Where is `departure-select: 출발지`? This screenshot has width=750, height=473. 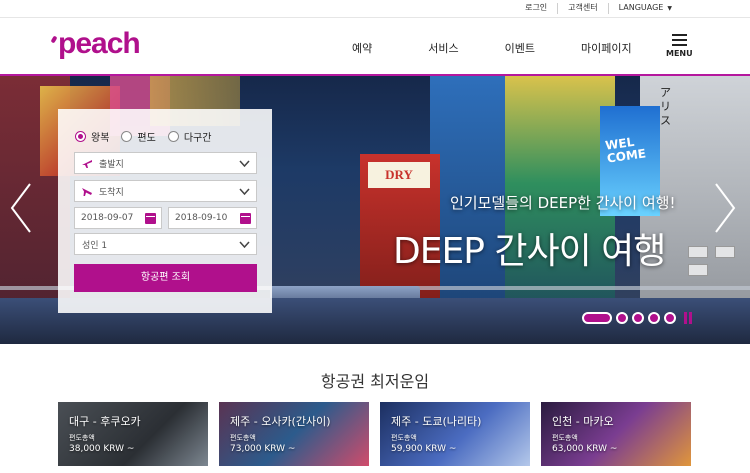
departure-select: 출발지 is located at coordinates (165, 163).